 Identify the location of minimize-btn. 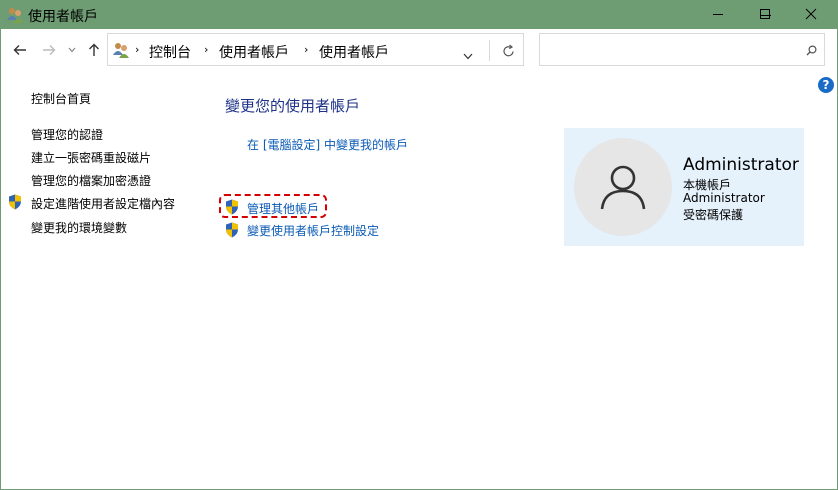
(718, 14).